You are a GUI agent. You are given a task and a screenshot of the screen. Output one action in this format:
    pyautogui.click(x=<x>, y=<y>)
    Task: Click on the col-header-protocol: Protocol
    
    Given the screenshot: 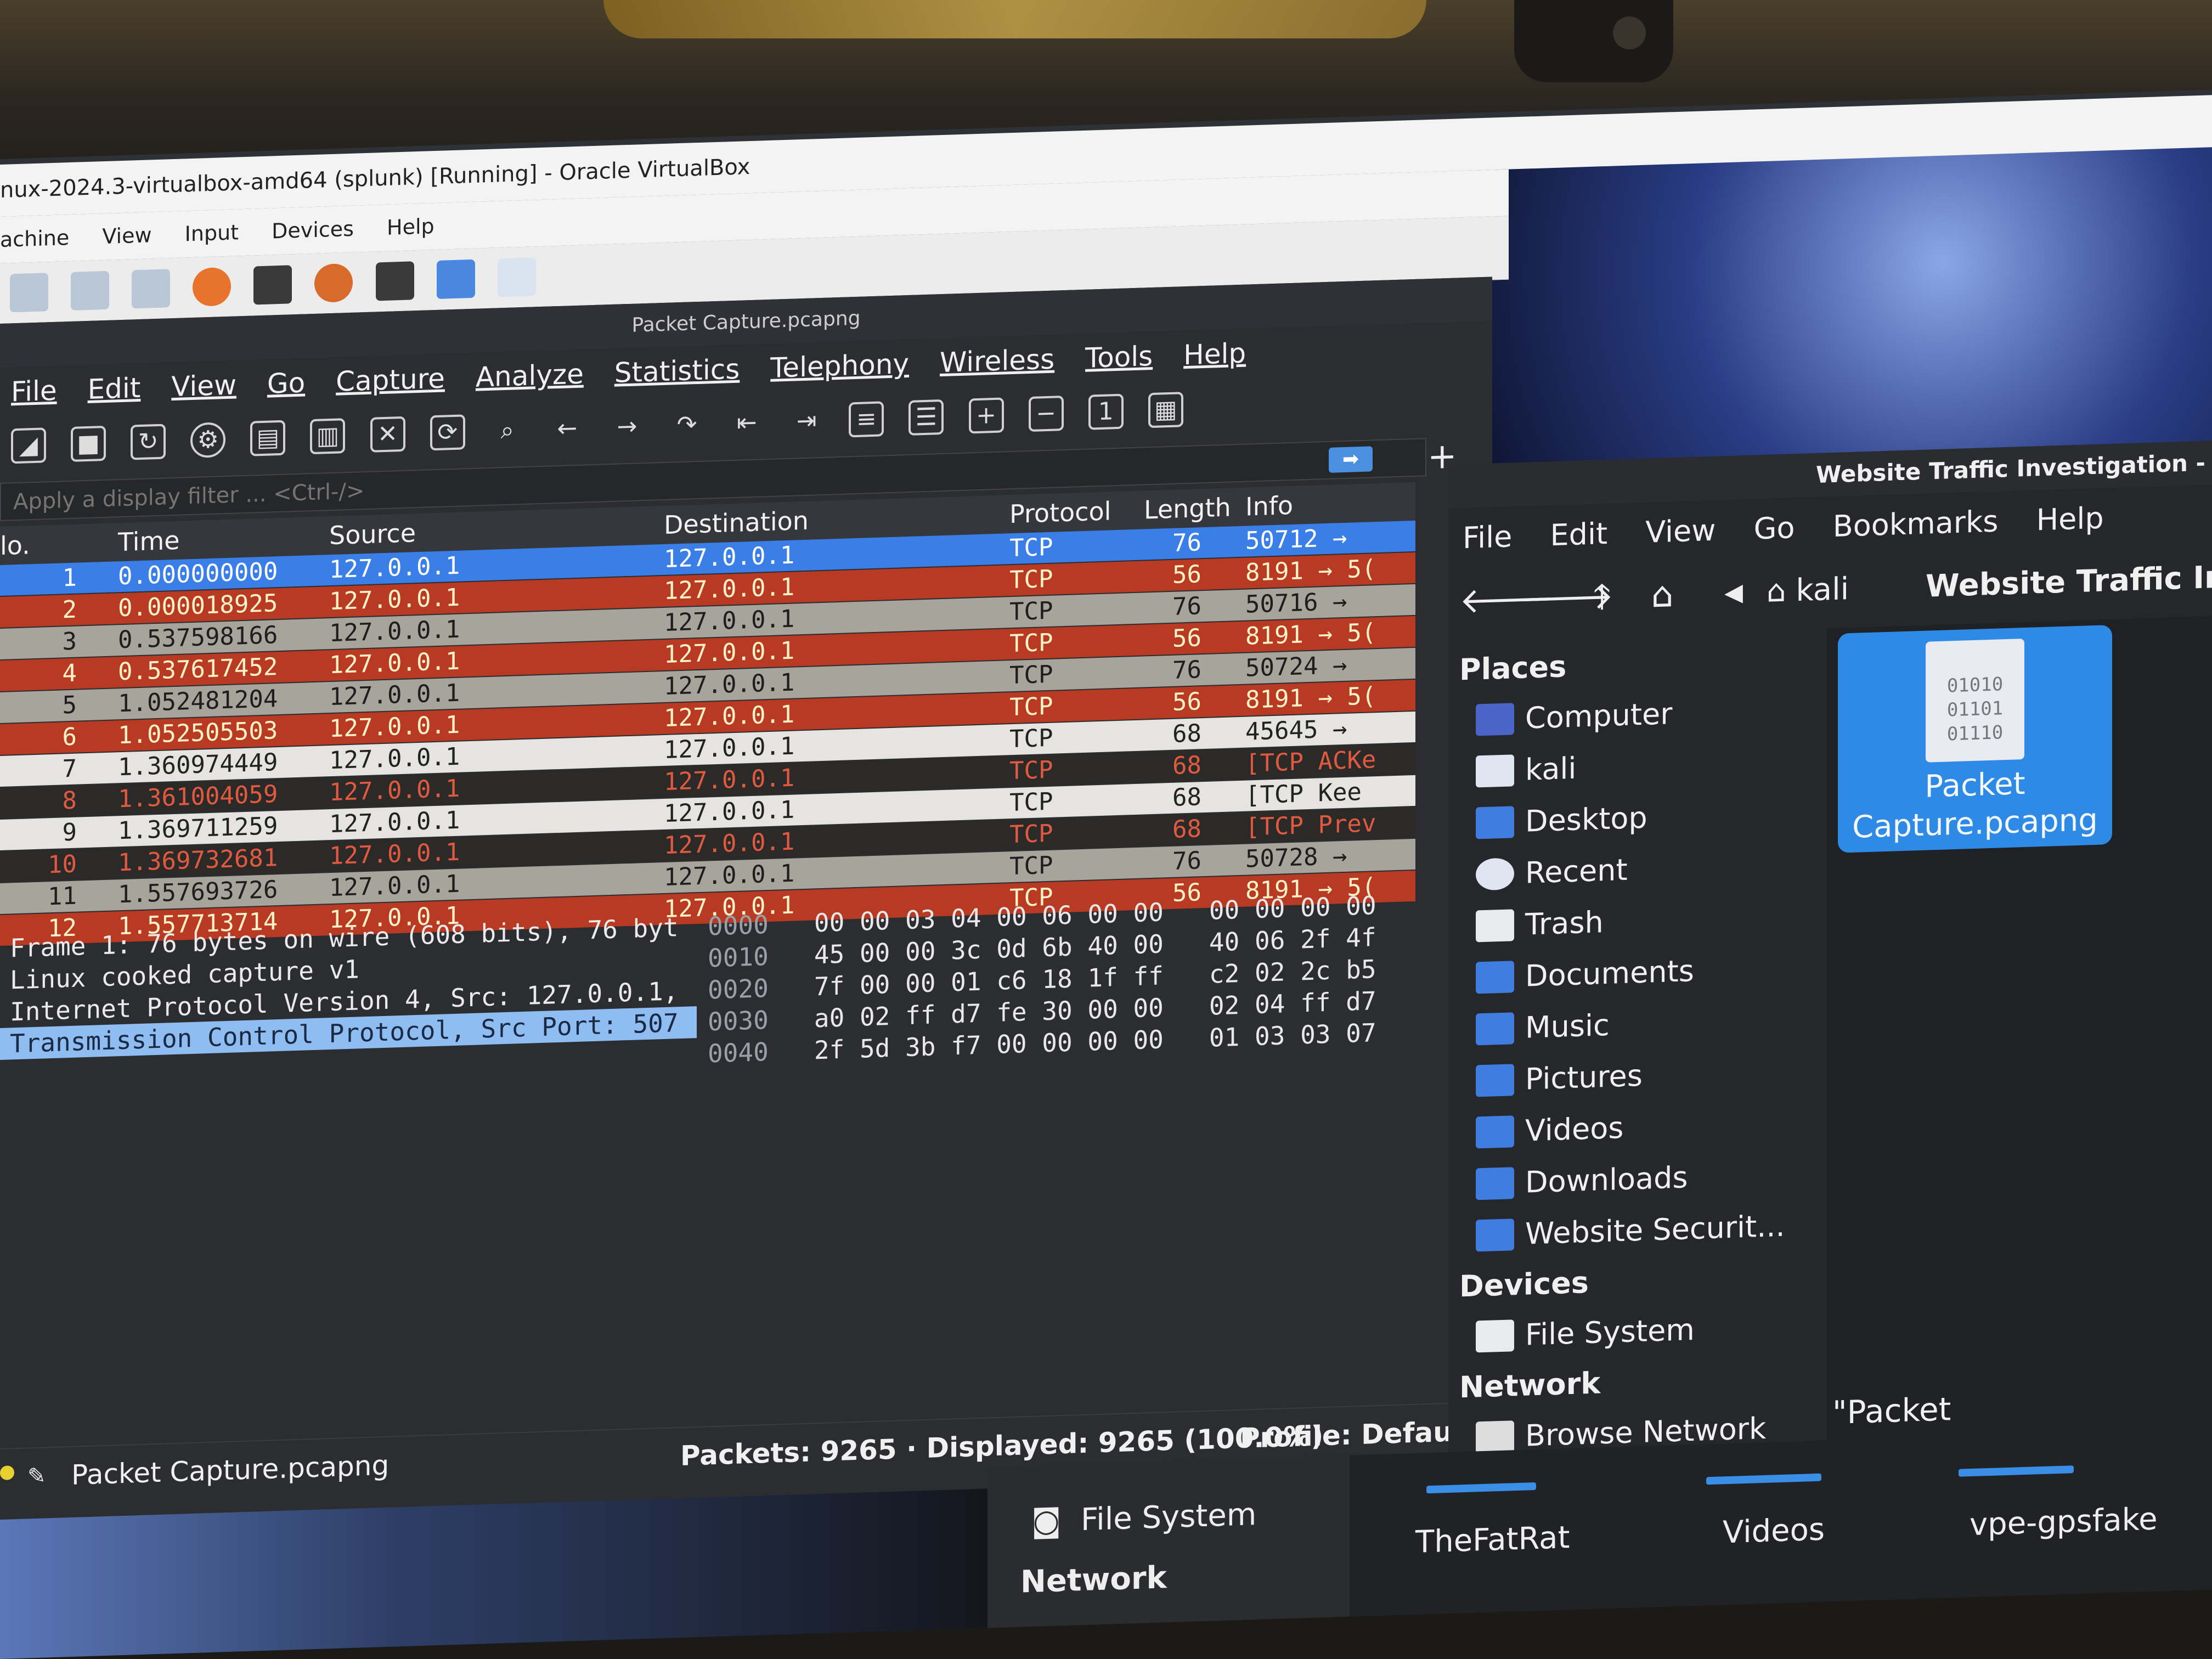 What is the action you would take?
    pyautogui.click(x=1060, y=512)
    